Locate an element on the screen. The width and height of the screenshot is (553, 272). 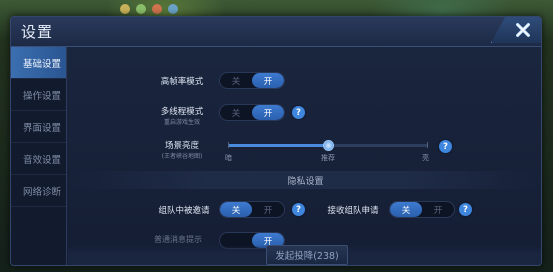
panel-header: 设置 is located at coordinates (276, 32).